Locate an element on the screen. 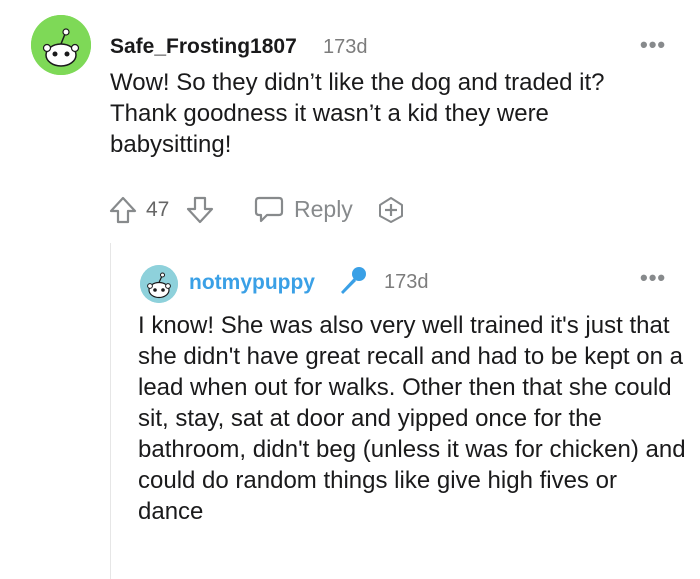  microphone-icon is located at coordinates (352, 281).